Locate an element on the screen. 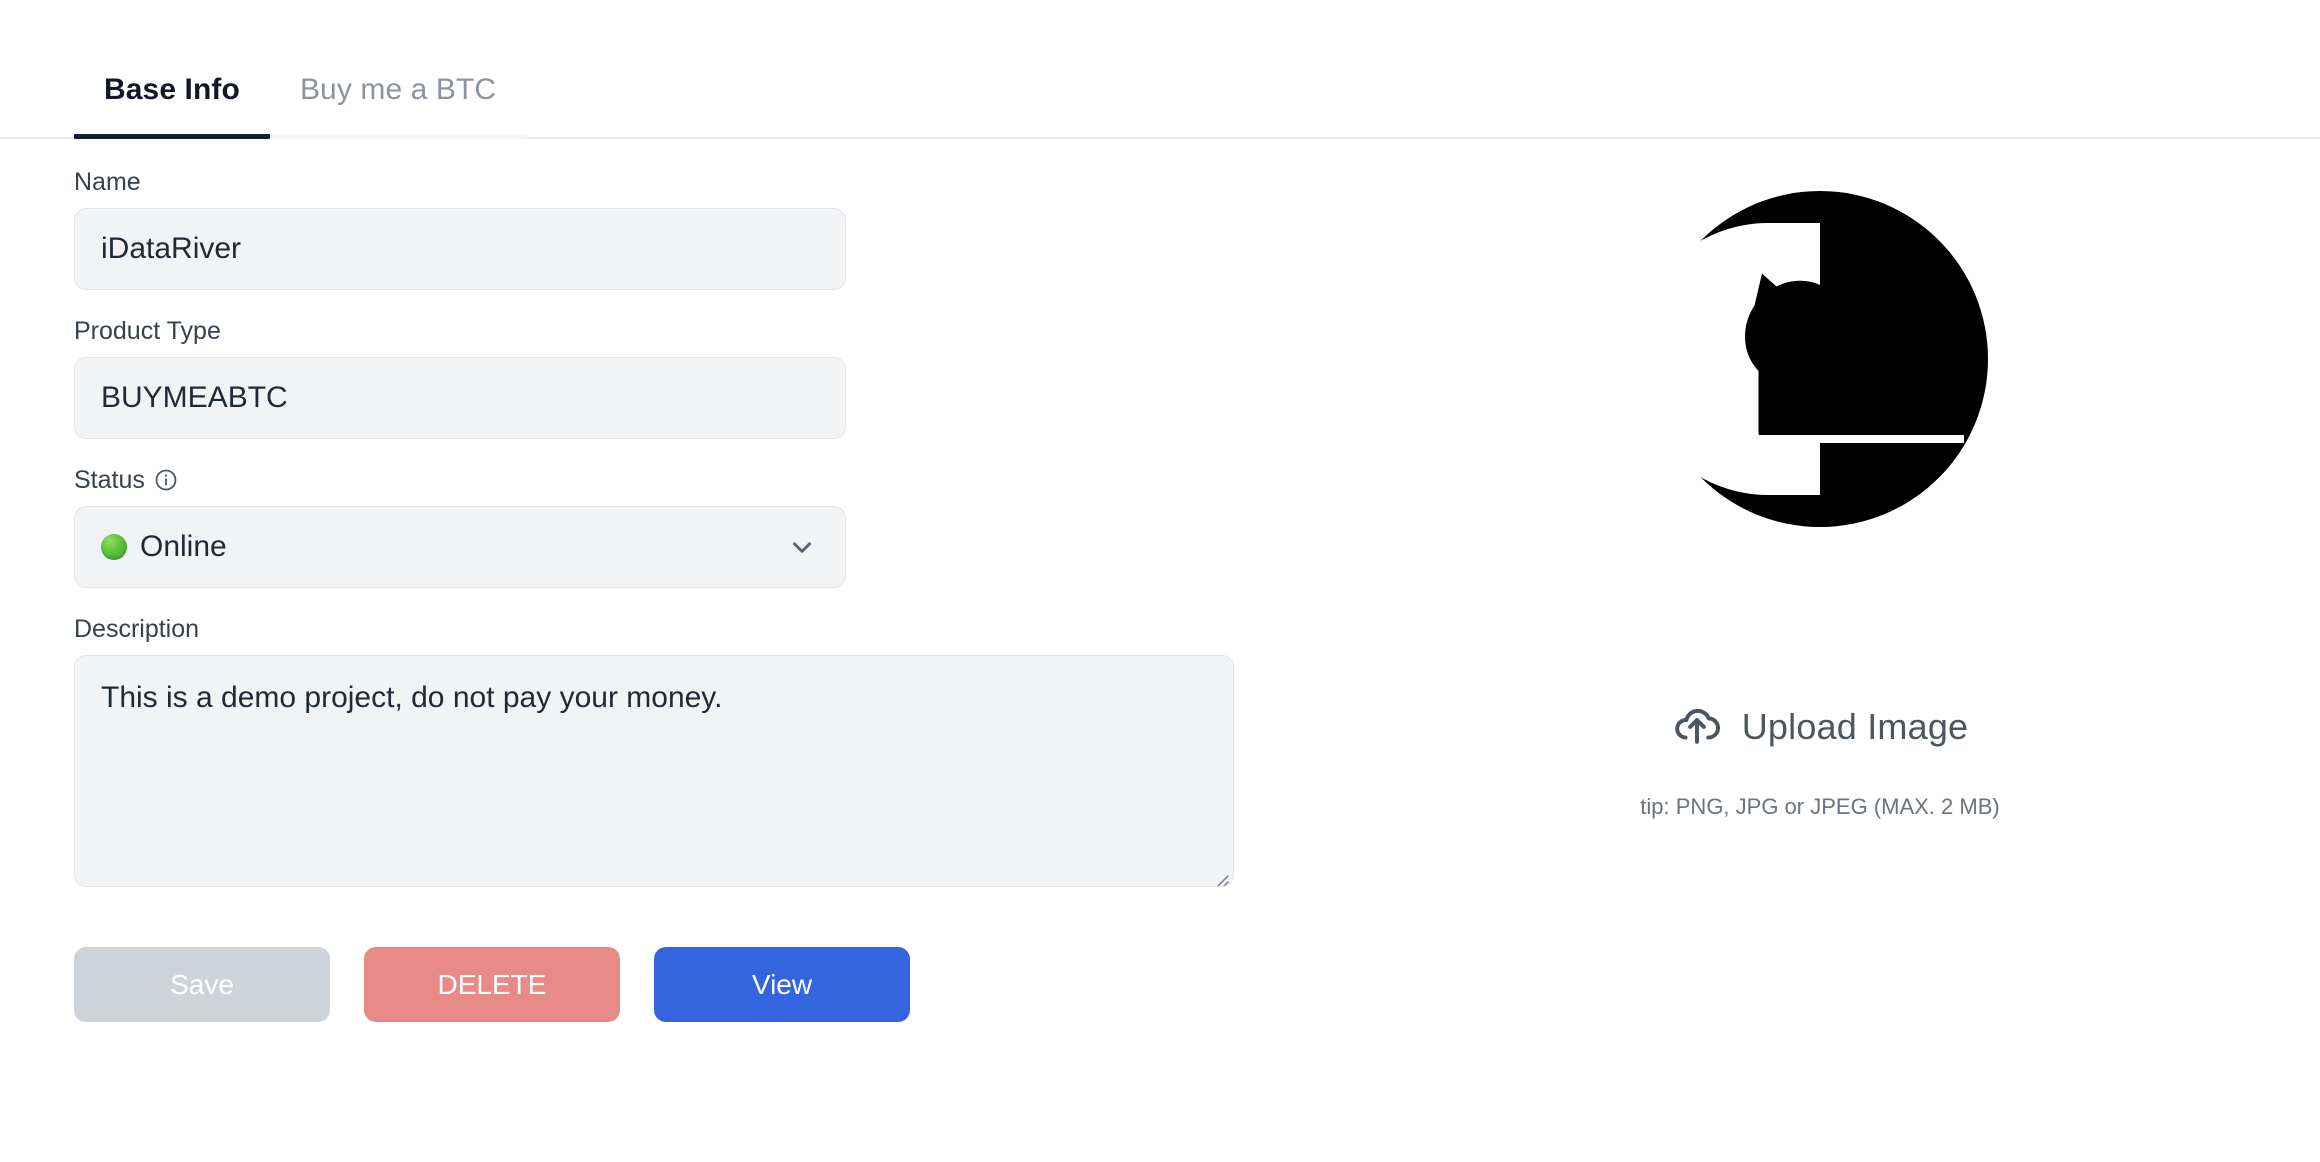 This screenshot has width=2320, height=1162. upload-image-label: Upload Image is located at coordinates (1855, 726).